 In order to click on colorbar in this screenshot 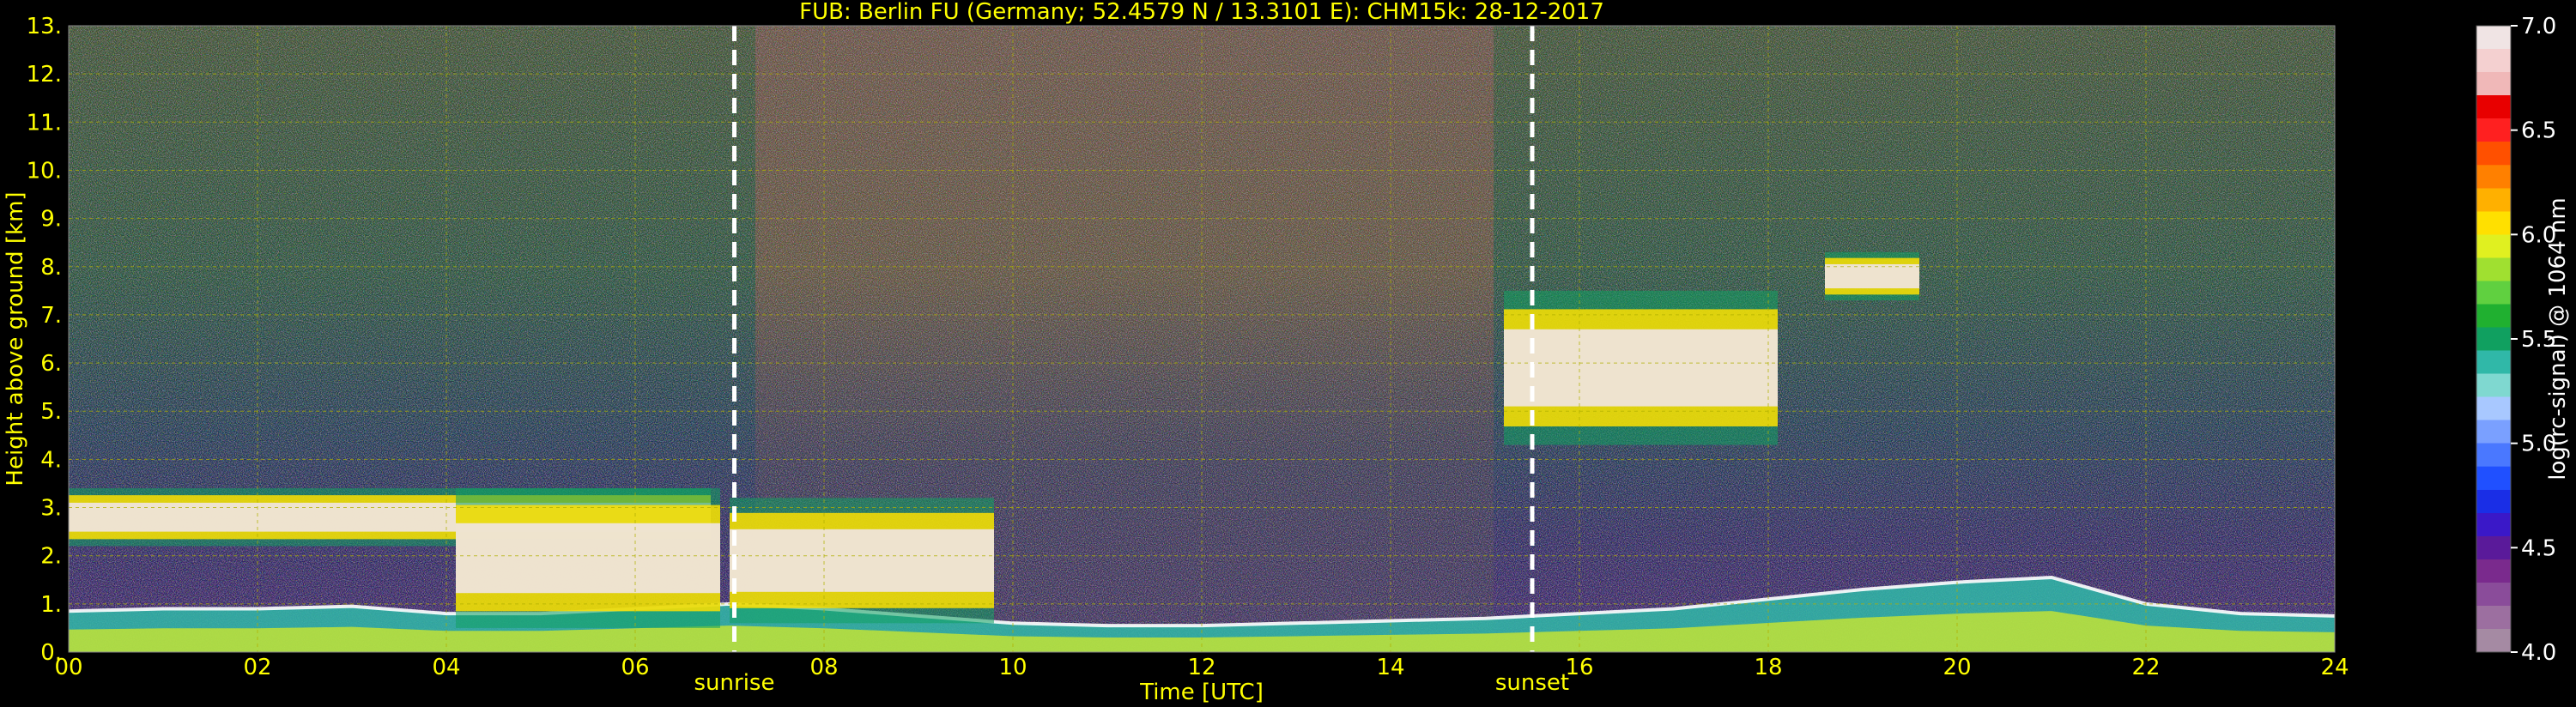, I will do `click(2494, 339)`.